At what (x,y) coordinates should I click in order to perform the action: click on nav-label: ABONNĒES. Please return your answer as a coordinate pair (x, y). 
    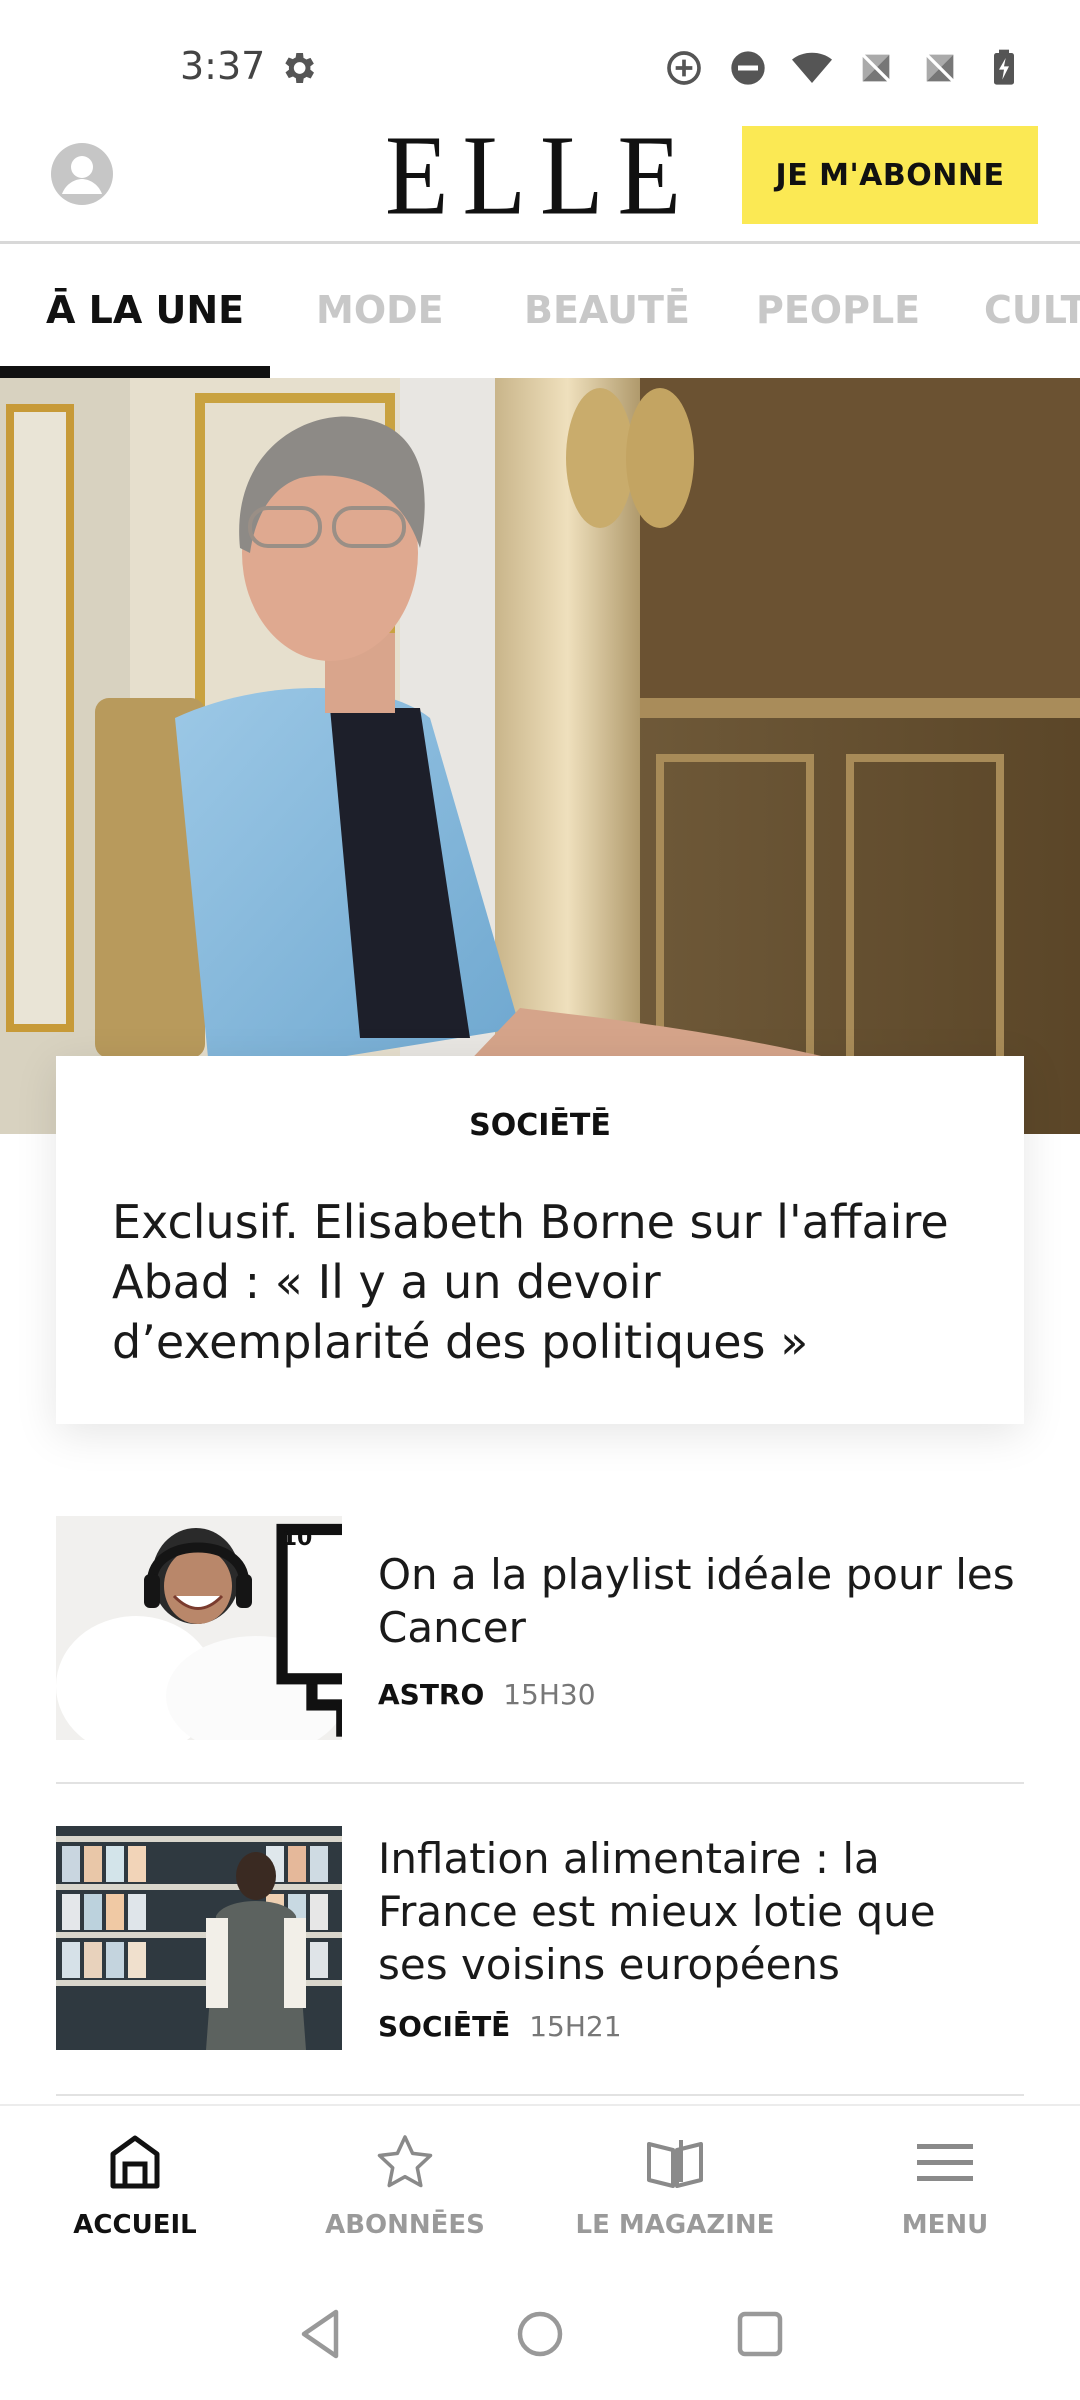
    Looking at the image, I should click on (405, 2225).